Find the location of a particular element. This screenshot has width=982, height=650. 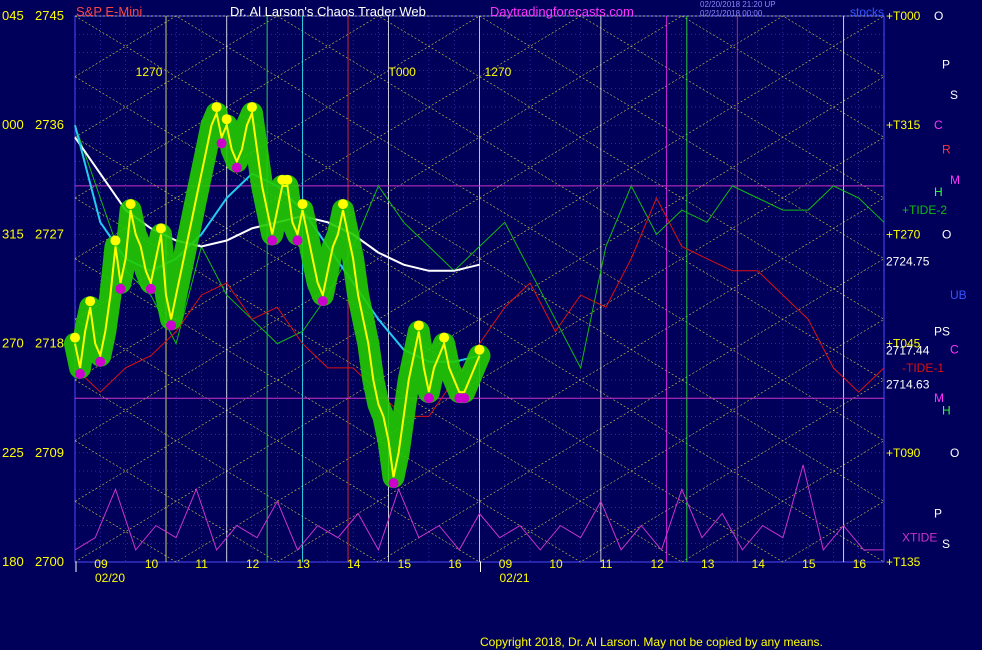

y-tick-left-label: 045 is located at coordinates (13, 15).